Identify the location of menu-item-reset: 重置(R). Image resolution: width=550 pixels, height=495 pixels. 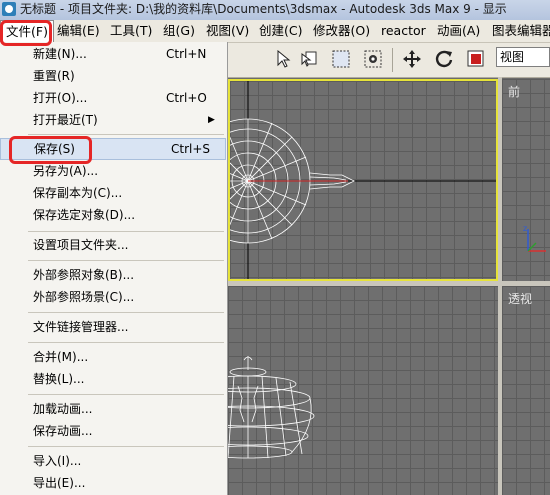
(113, 76).